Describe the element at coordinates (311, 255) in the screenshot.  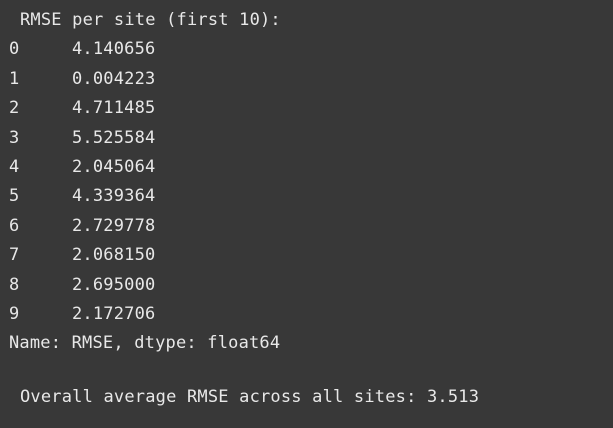
I see `series-row: 7 2.068150` at that location.